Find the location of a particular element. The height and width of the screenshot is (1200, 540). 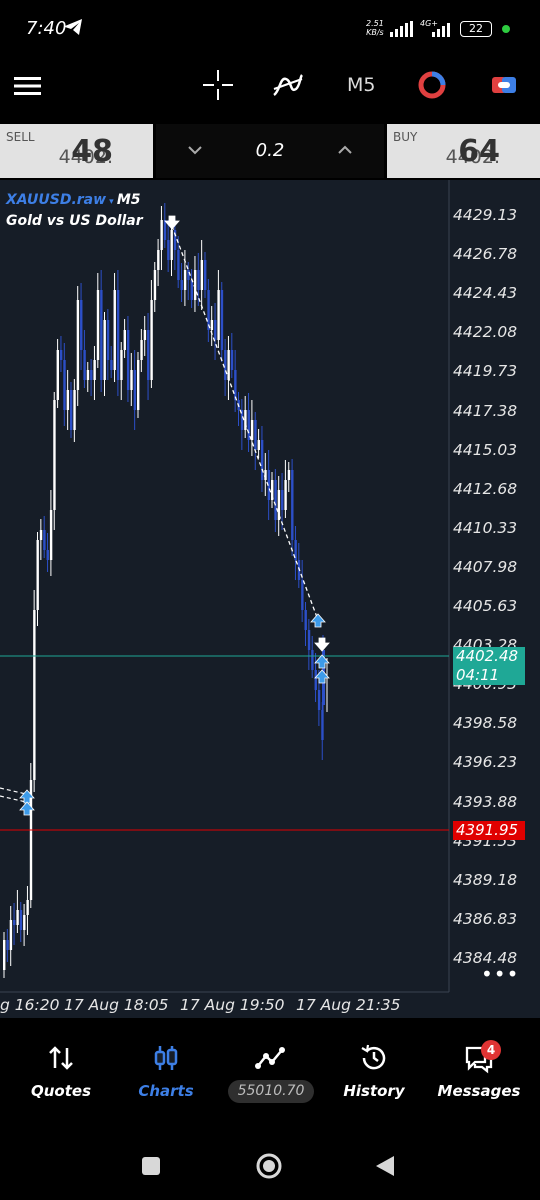

price-scale-label: 4398.58 is located at coordinates (485, 723).